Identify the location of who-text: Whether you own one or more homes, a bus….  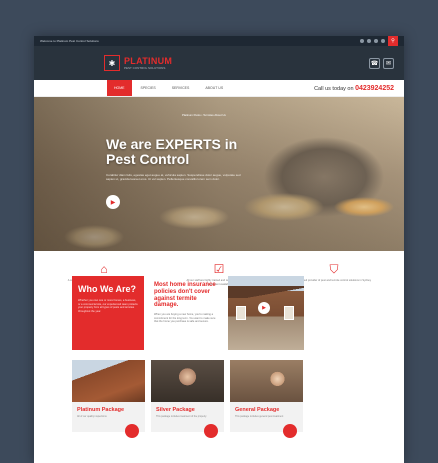
(108, 306).